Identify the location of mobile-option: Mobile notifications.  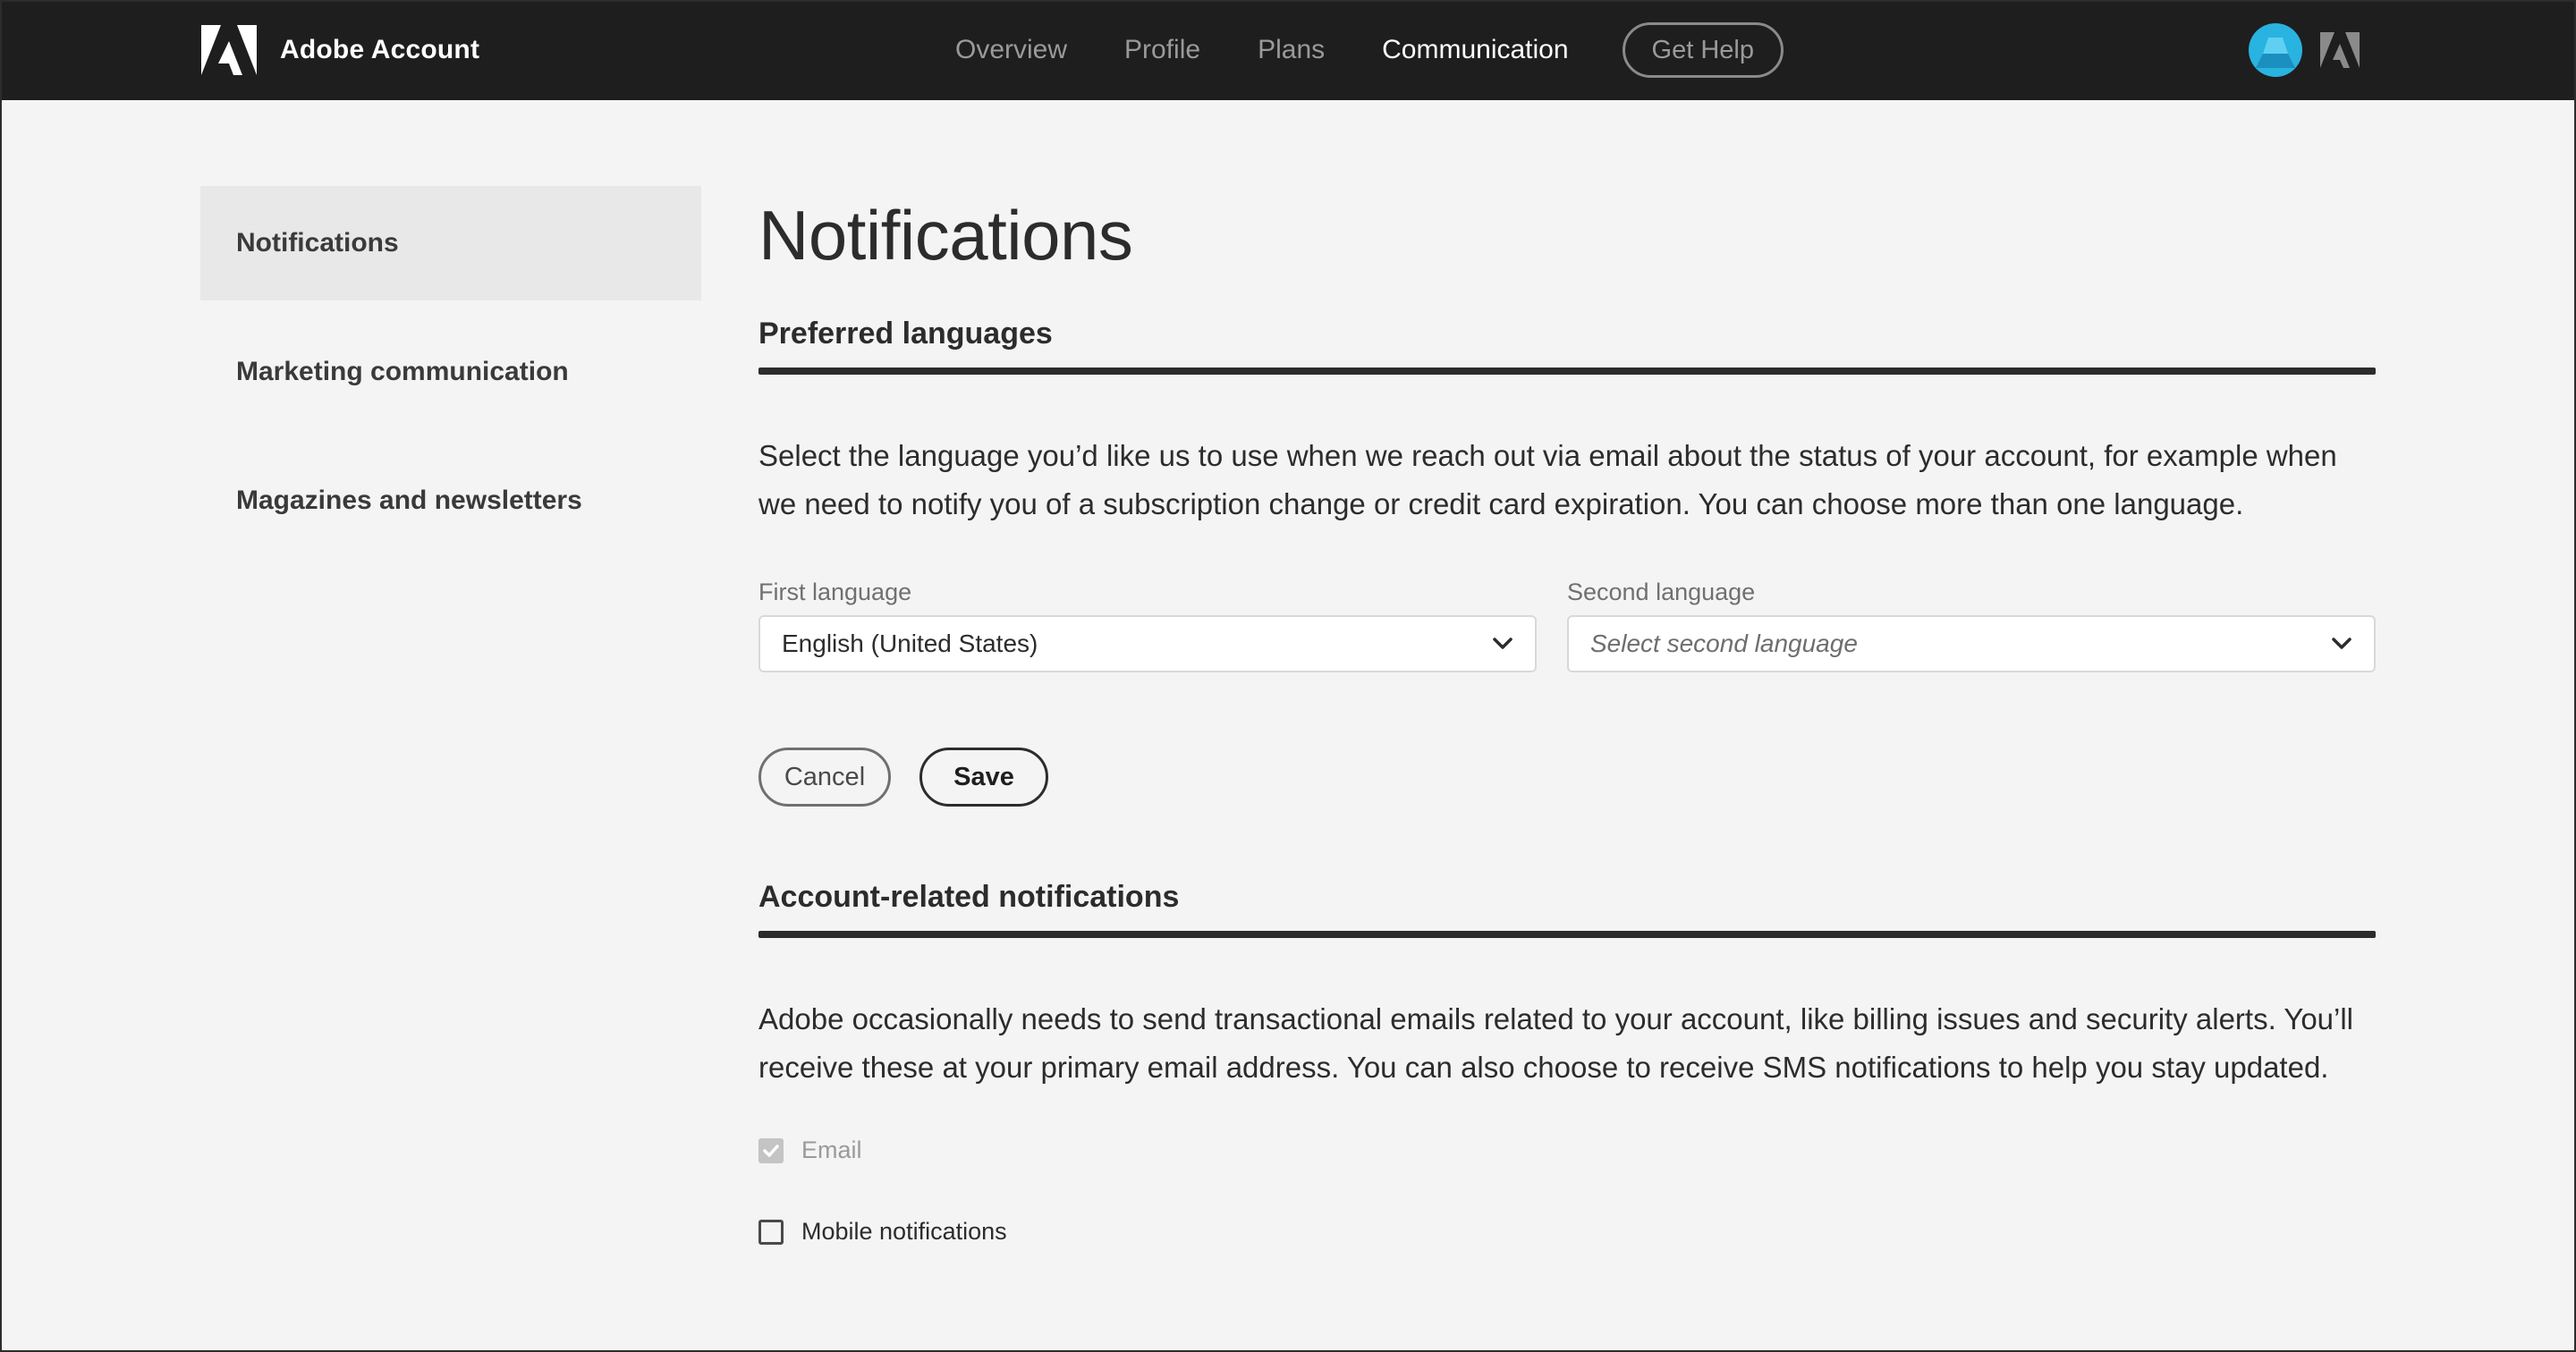
(1567, 1232).